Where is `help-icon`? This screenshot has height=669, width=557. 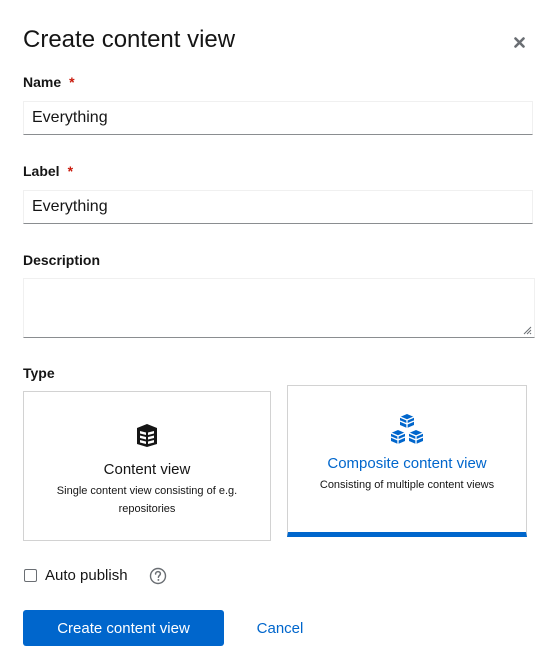 help-icon is located at coordinates (158, 576).